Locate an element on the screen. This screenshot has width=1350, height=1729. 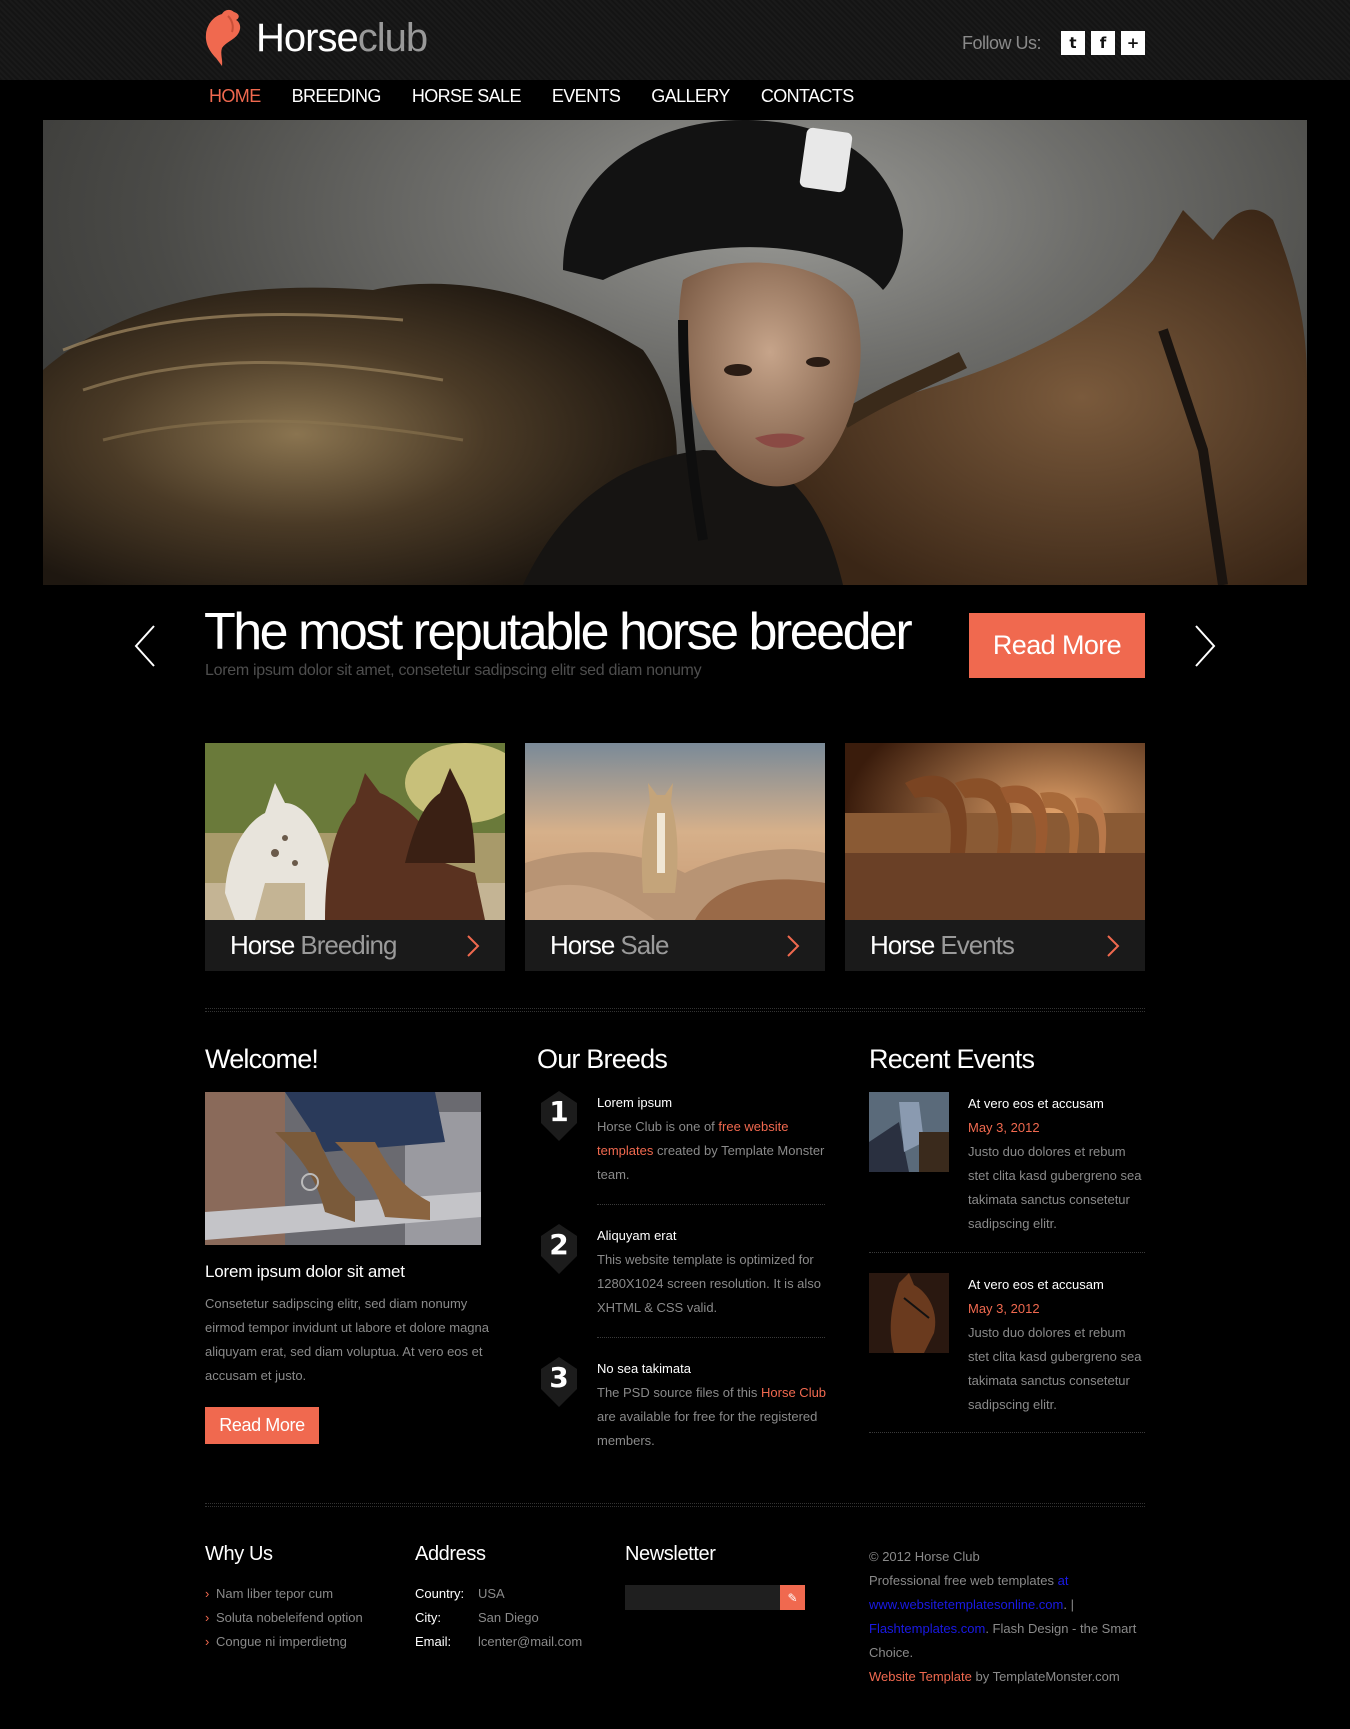
number-badge-icon: 1 is located at coordinates (559, 1116).